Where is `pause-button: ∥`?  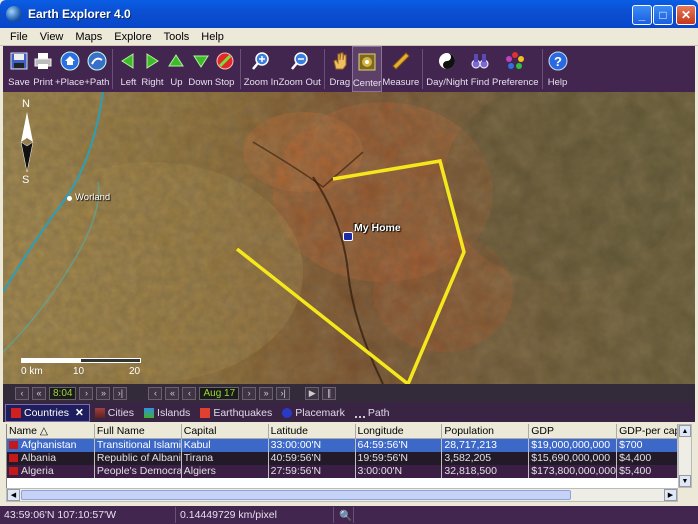 pause-button: ∥ is located at coordinates (329, 393).